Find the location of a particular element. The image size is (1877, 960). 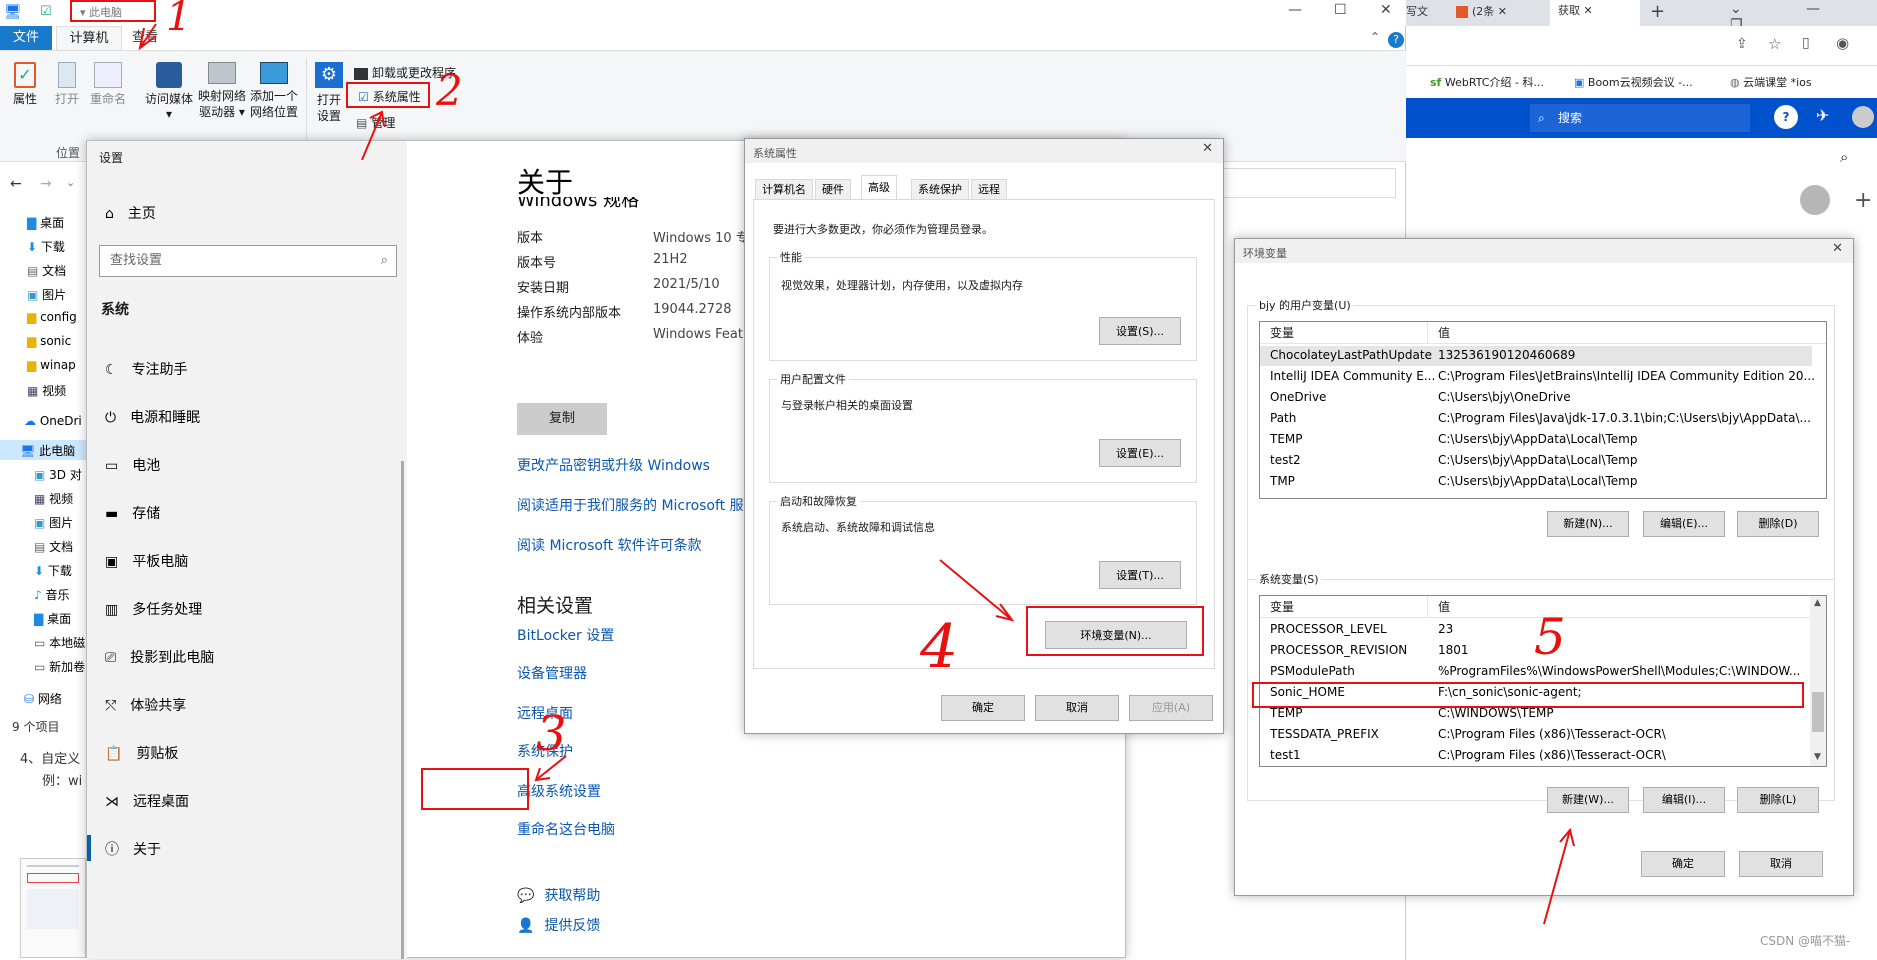

arrow-1-head is located at coordinates (147, 39).